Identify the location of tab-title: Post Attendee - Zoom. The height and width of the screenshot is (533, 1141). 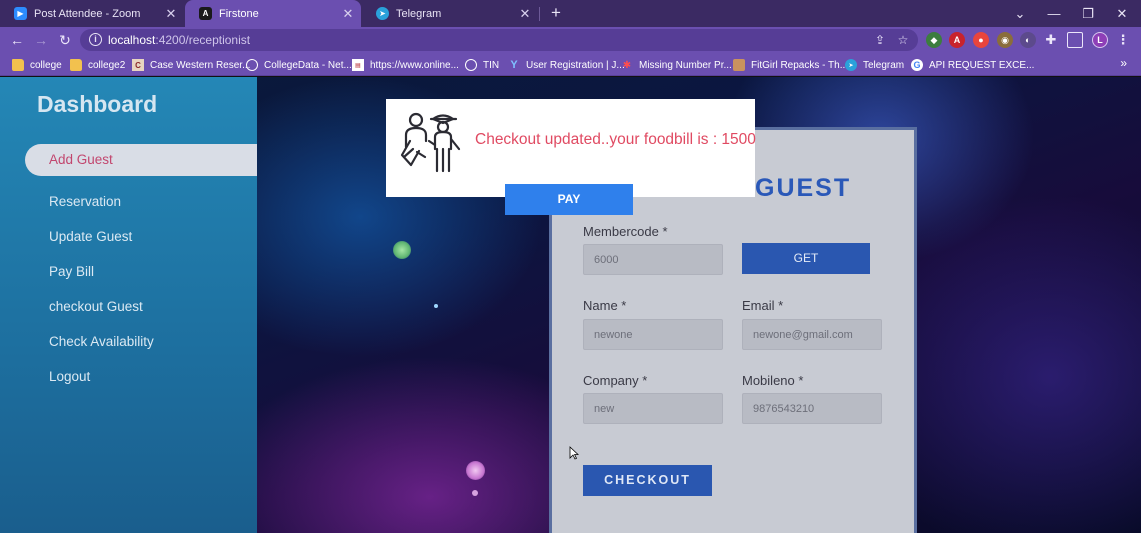
(87, 13).